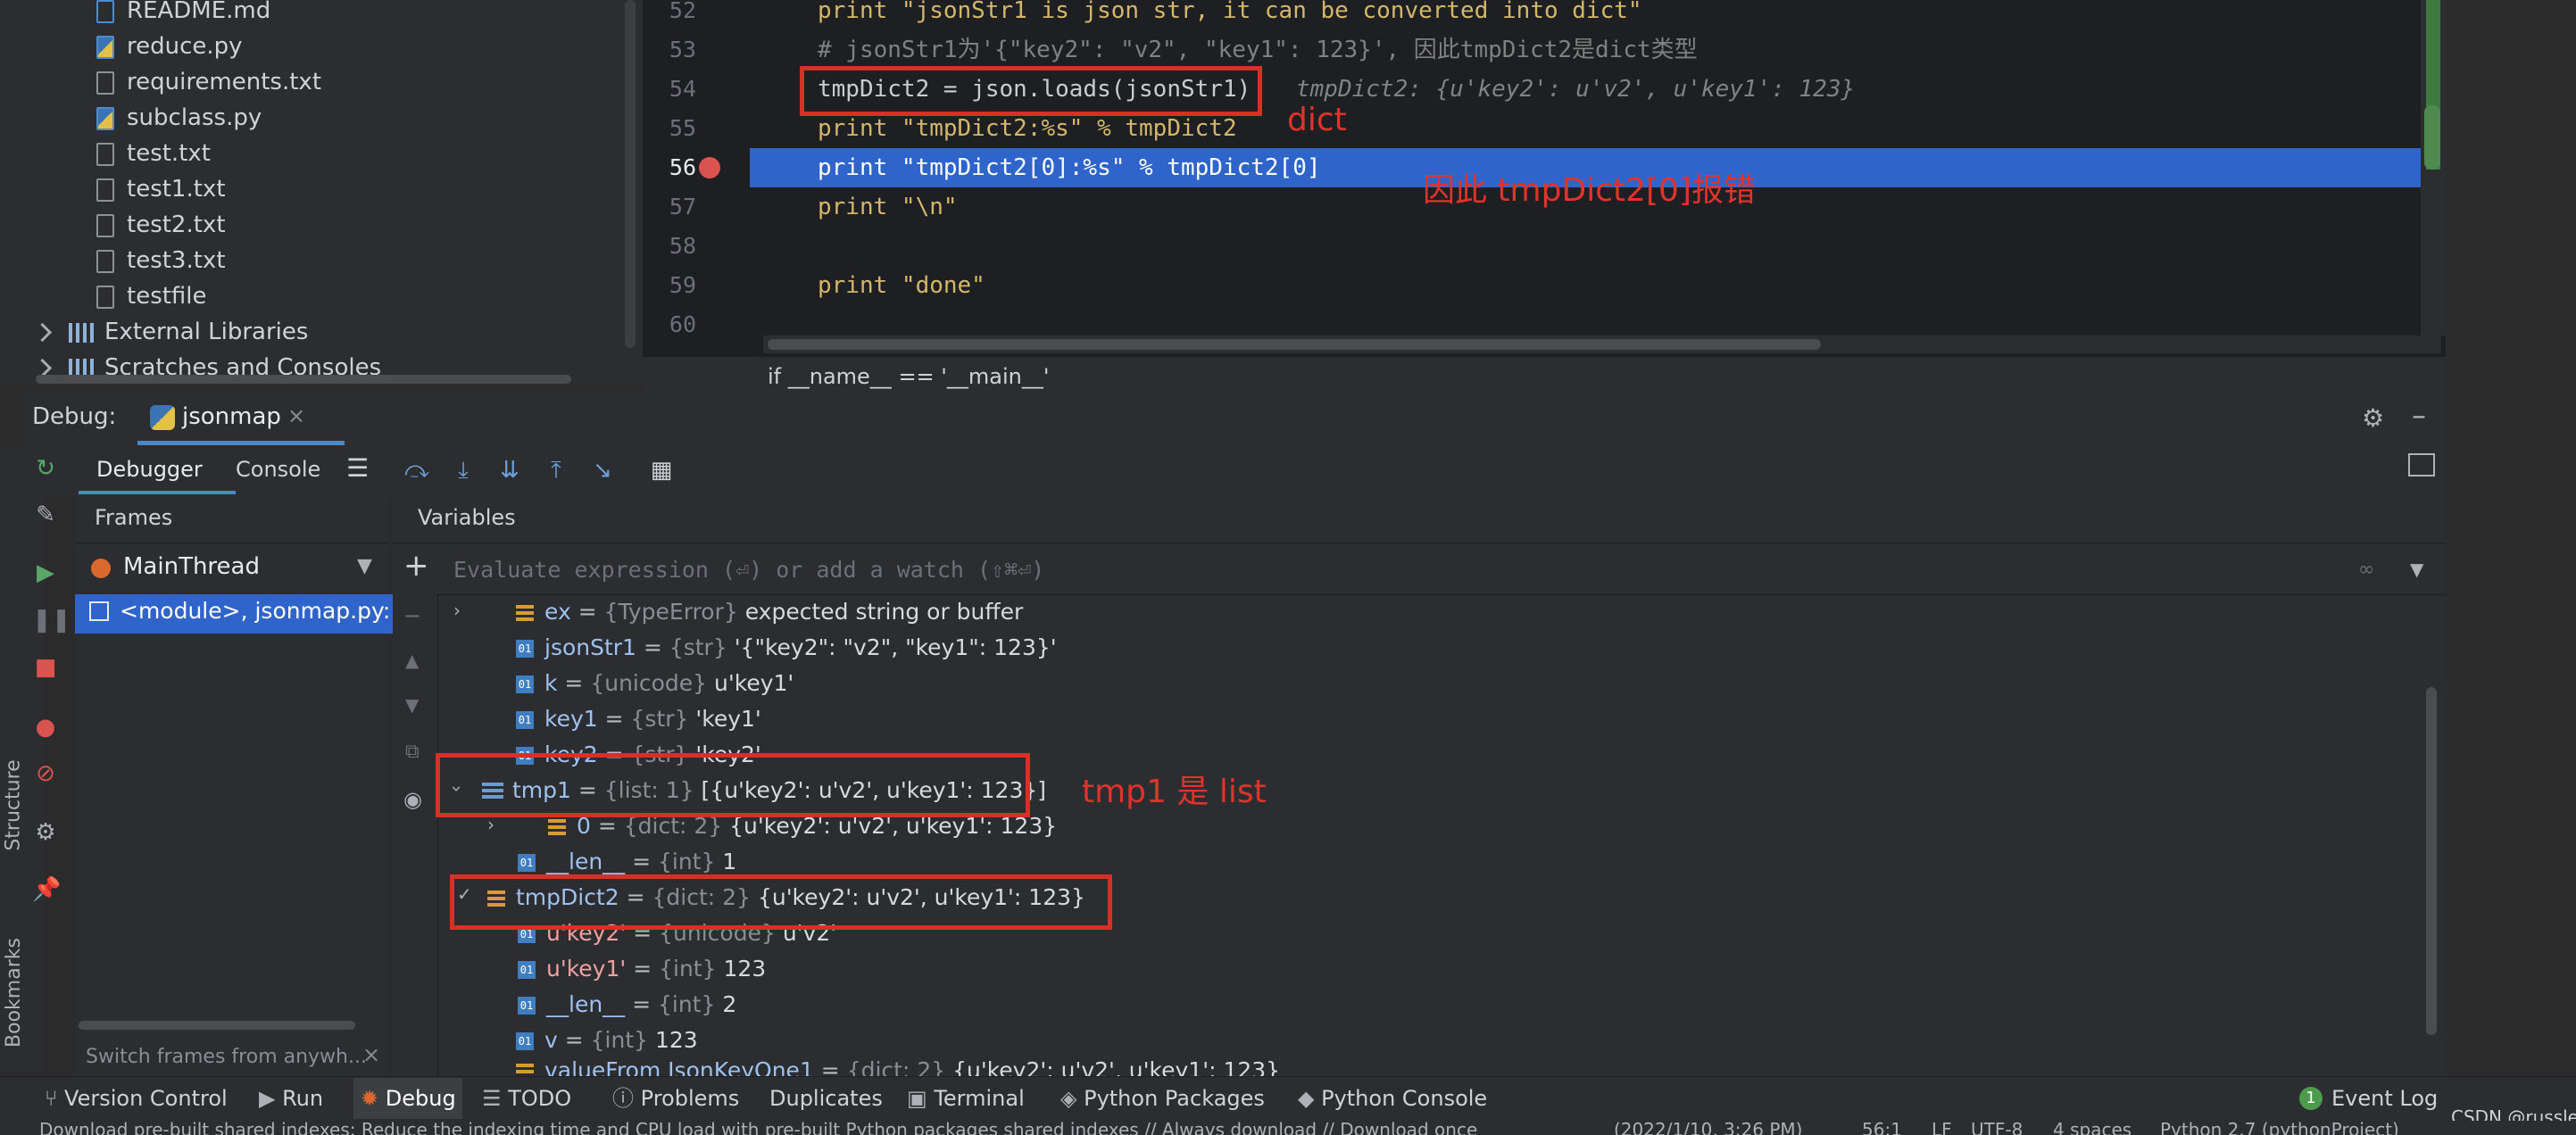  What do you see at coordinates (177, 260) in the screenshot?
I see `file-label: test3.txt` at bounding box center [177, 260].